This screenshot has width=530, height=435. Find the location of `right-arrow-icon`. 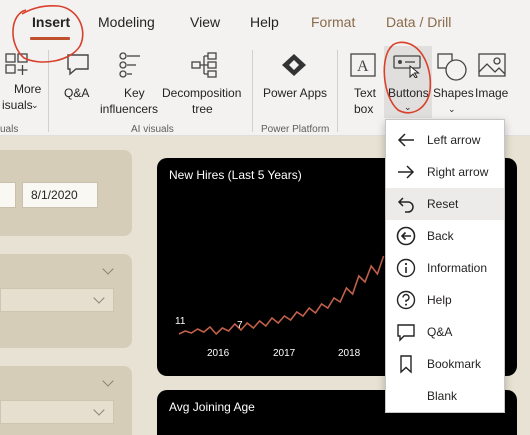

right-arrow-icon is located at coordinates (406, 172).